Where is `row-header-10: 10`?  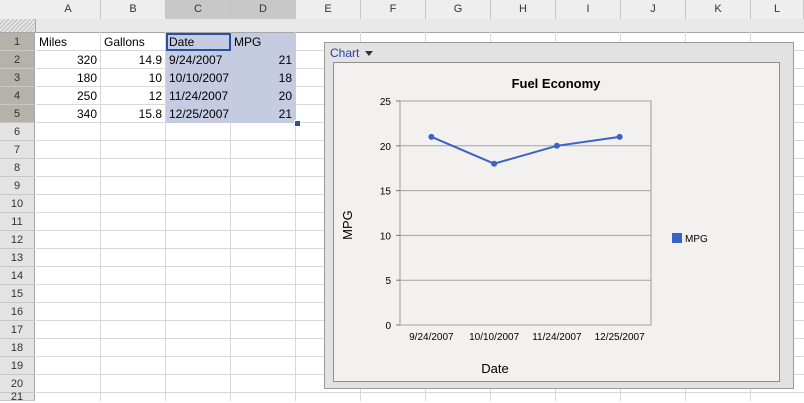
row-header-10: 10 is located at coordinates (17, 204).